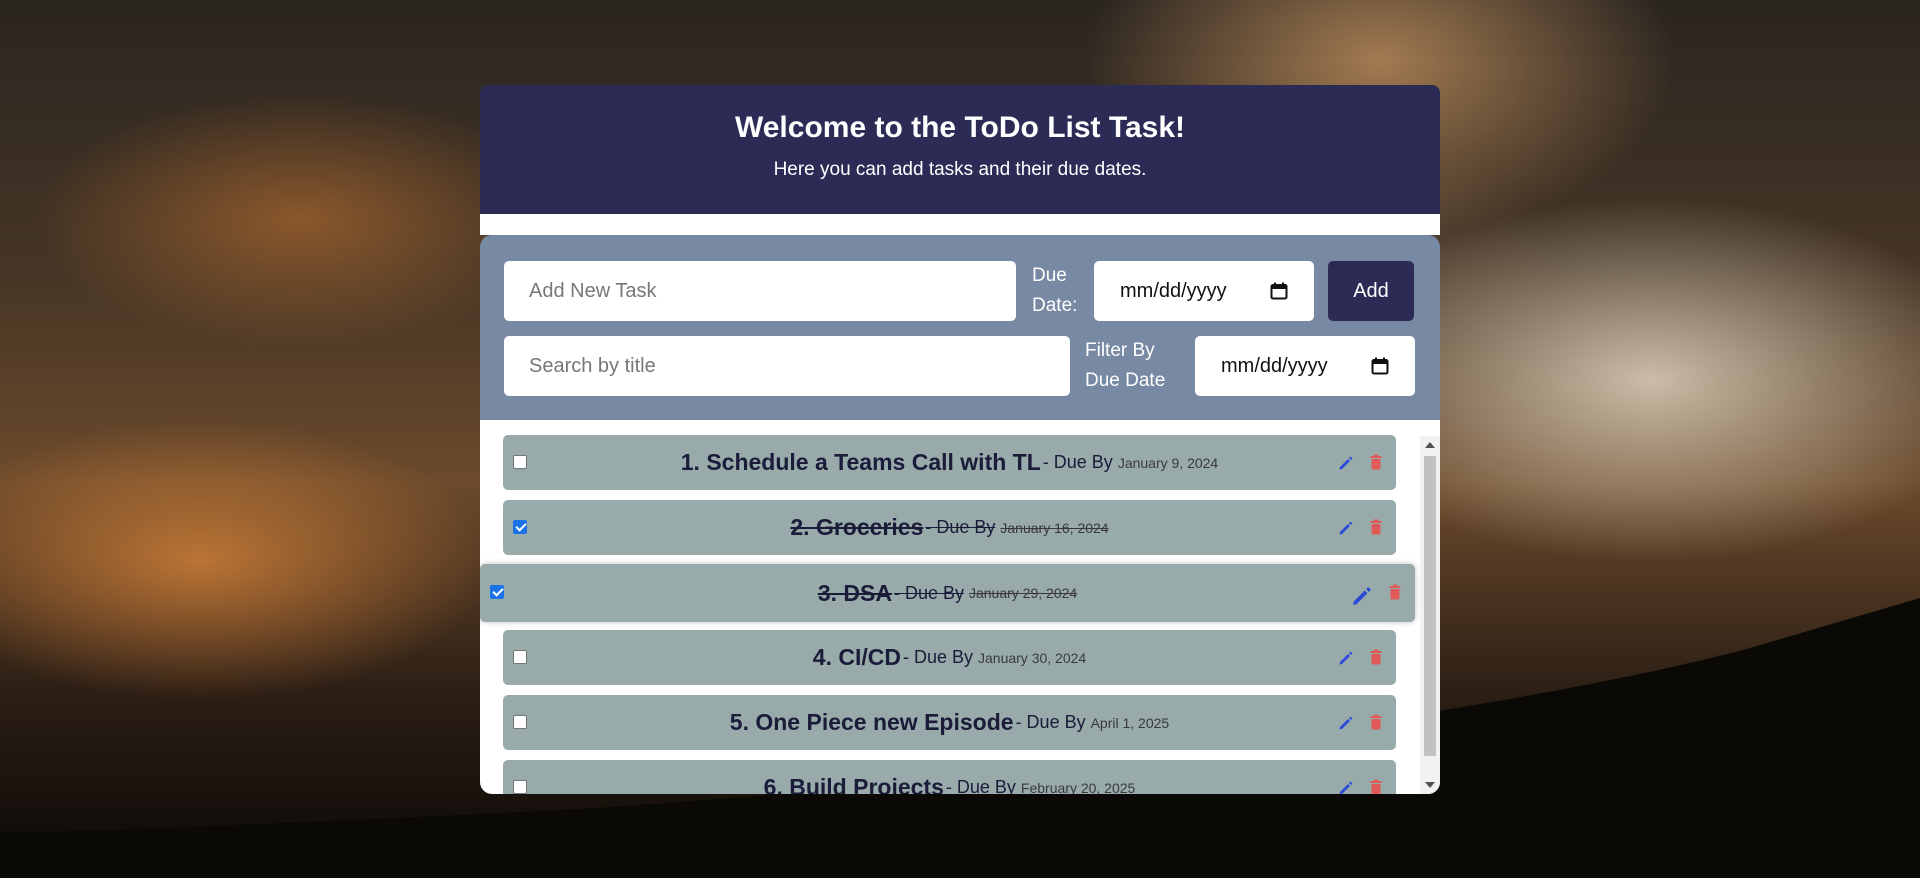 This screenshot has width=1920, height=878. I want to click on task-title: 4. CI/CD, so click(856, 657).